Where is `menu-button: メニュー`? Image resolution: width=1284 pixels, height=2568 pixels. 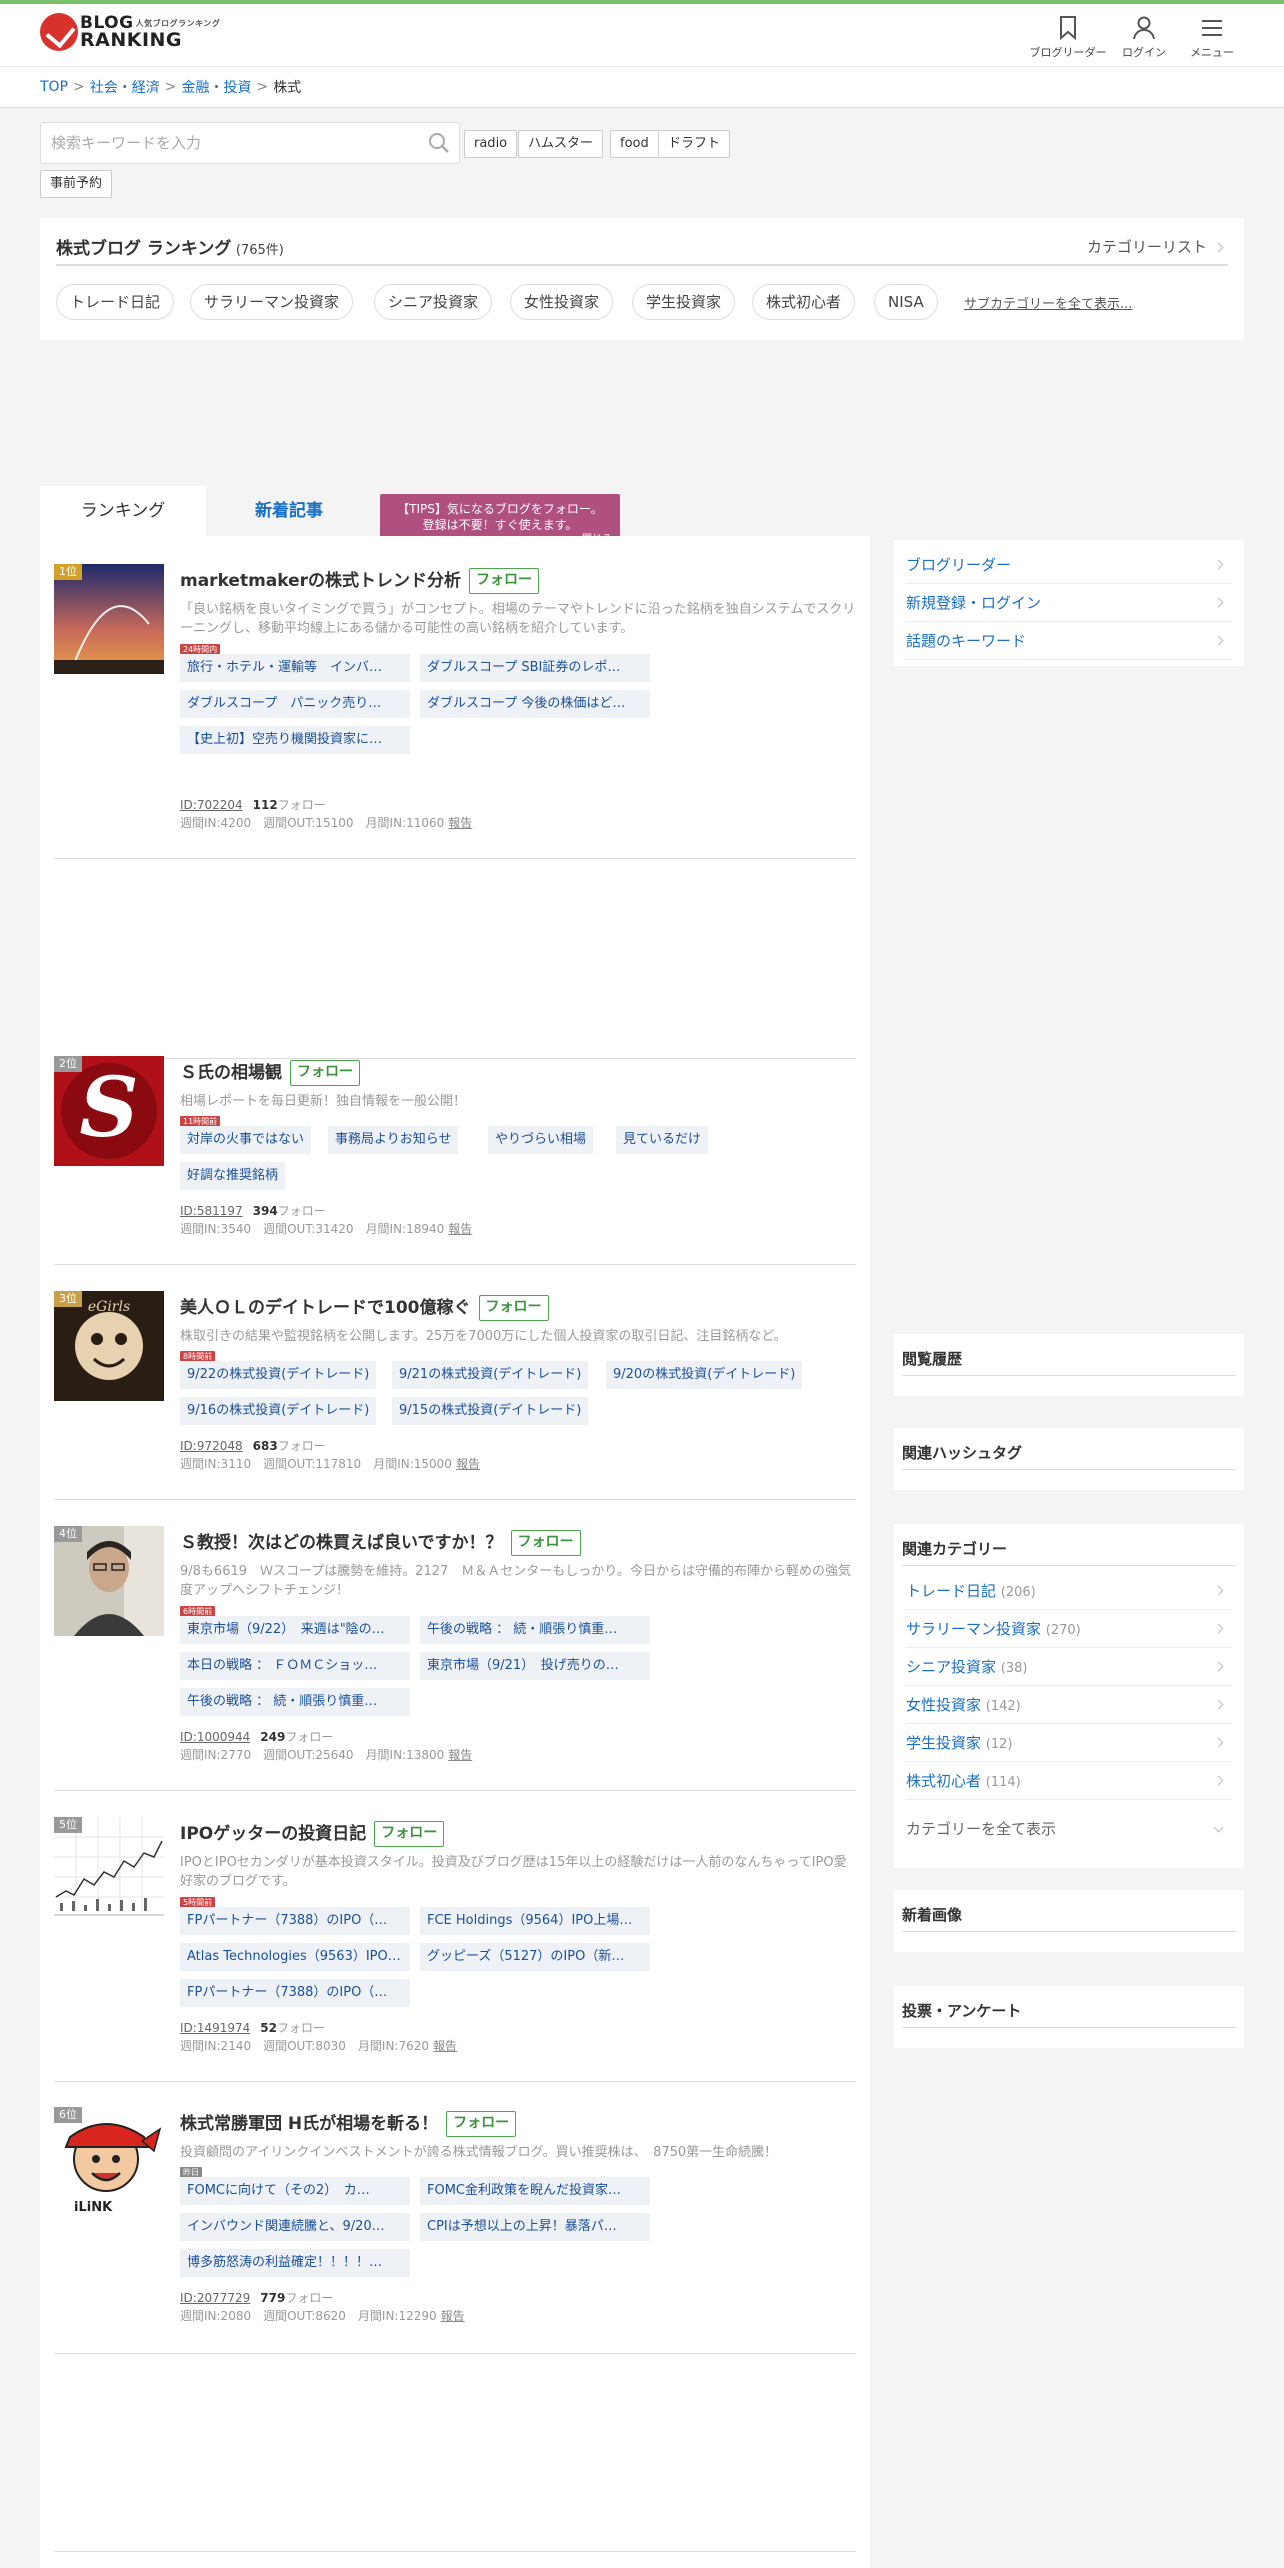
menu-button: メニュー is located at coordinates (1212, 37).